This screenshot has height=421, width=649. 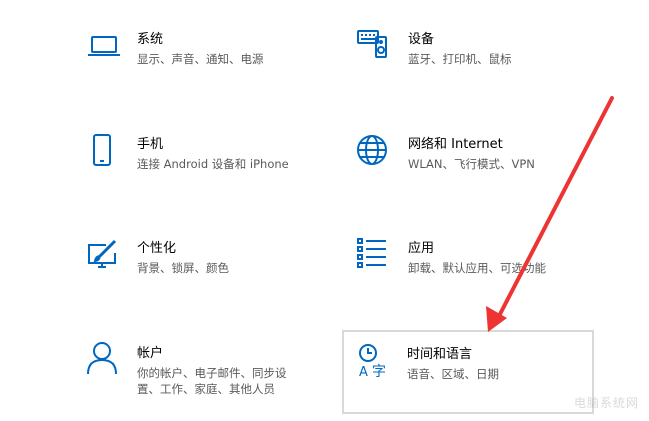 I want to click on person-icon, so click(x=102, y=358).